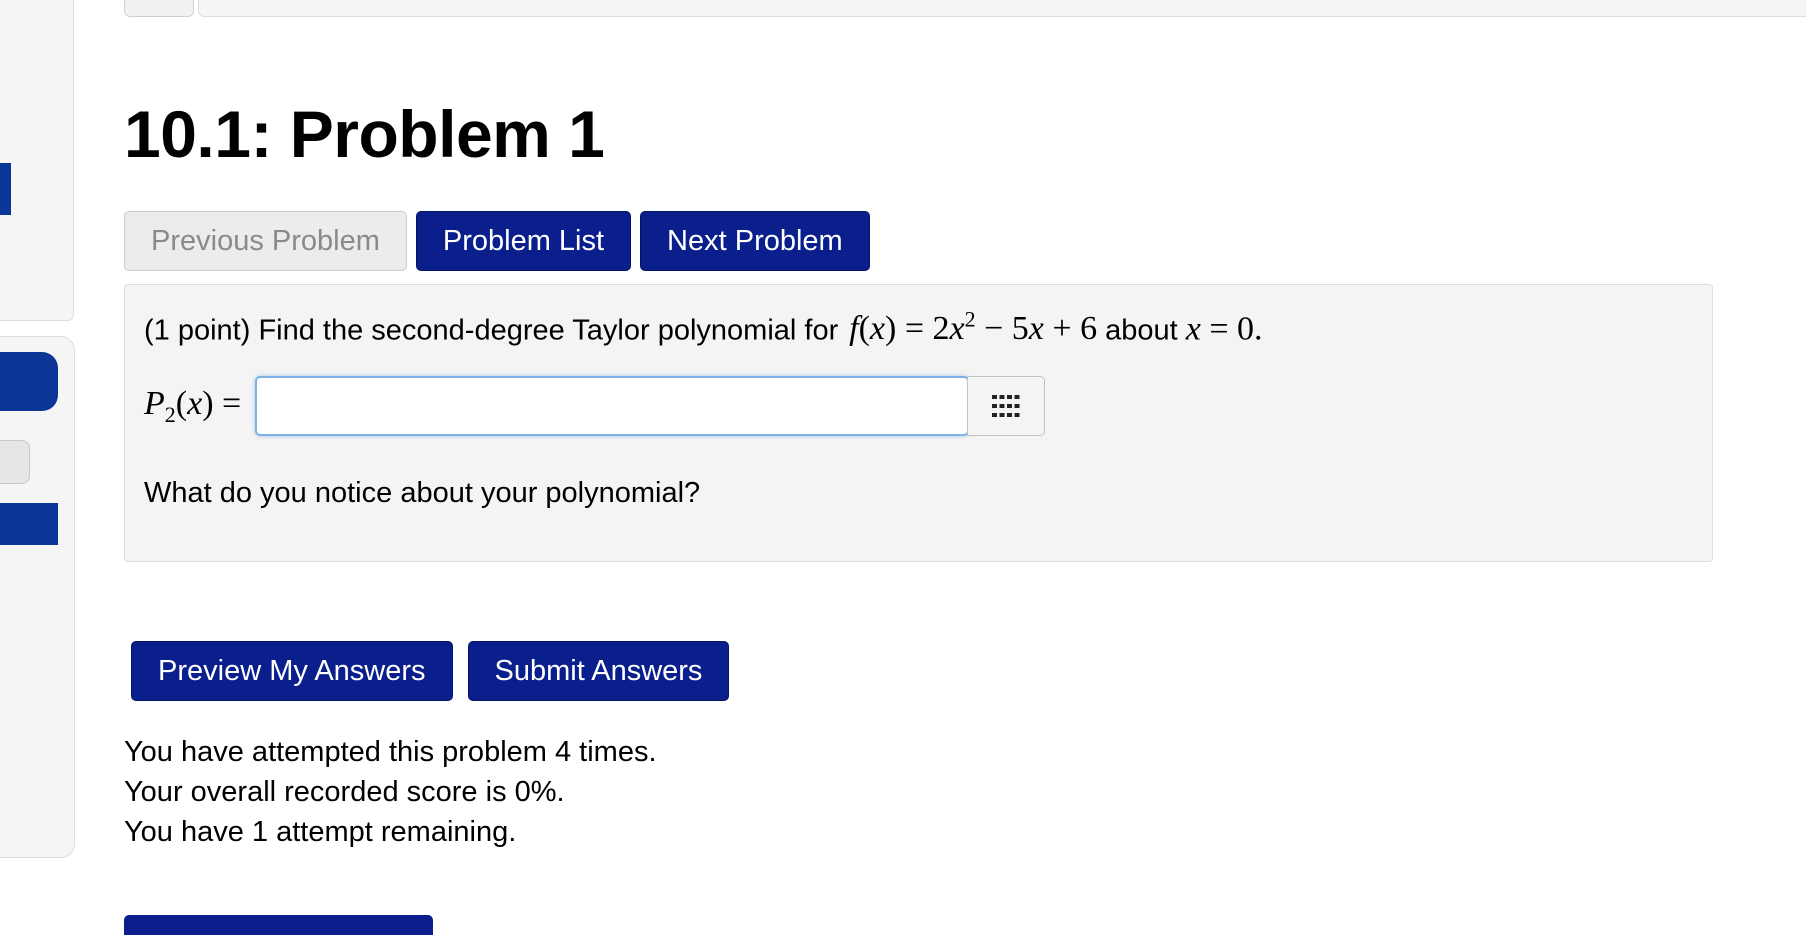 The height and width of the screenshot is (935, 1806). Describe the element at coordinates (292, 671) in the screenshot. I see `preview-answers-button: Preview My Answers` at that location.